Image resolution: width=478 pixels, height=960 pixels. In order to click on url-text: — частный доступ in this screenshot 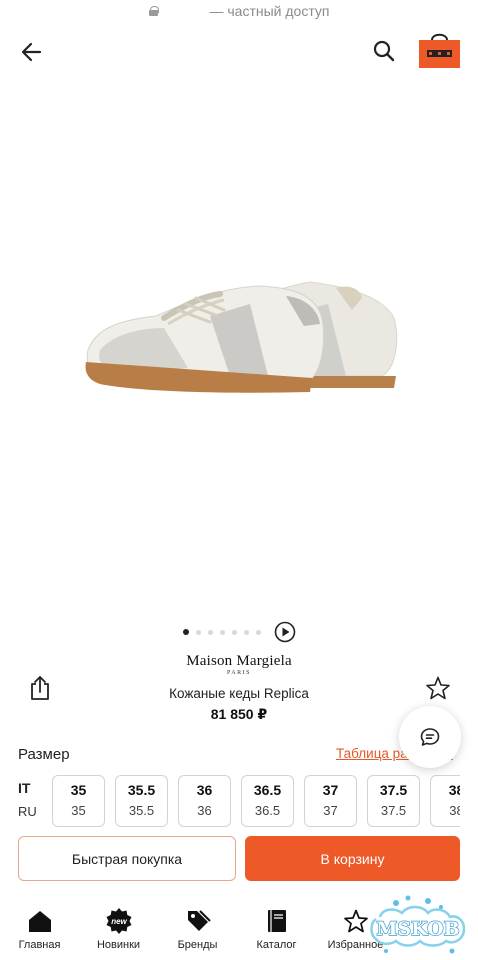, I will do `click(269, 11)`.